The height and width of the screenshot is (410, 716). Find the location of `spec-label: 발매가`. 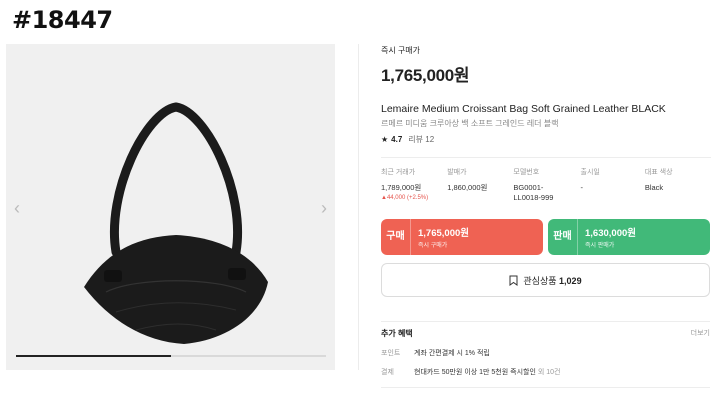

spec-label: 발매가 is located at coordinates (457, 172).